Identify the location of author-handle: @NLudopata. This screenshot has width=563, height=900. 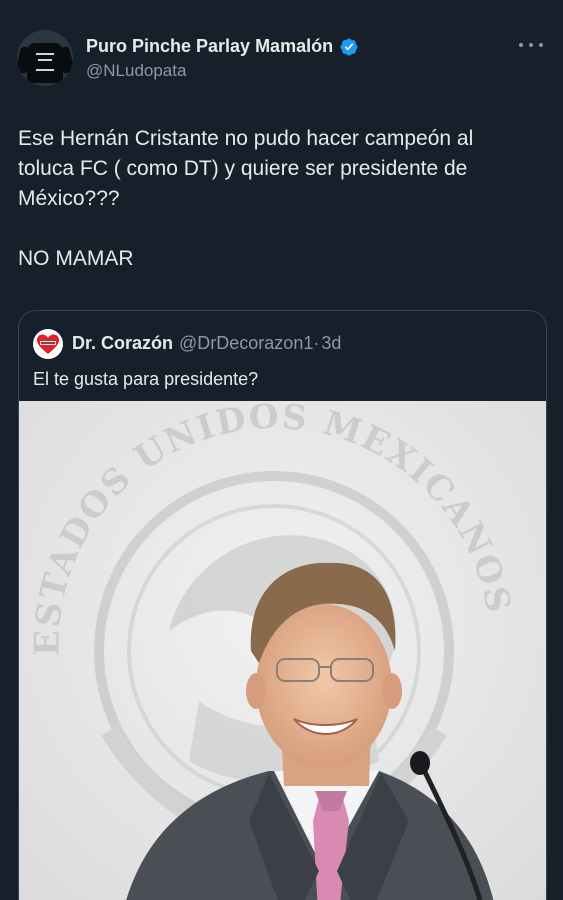
(136, 71).